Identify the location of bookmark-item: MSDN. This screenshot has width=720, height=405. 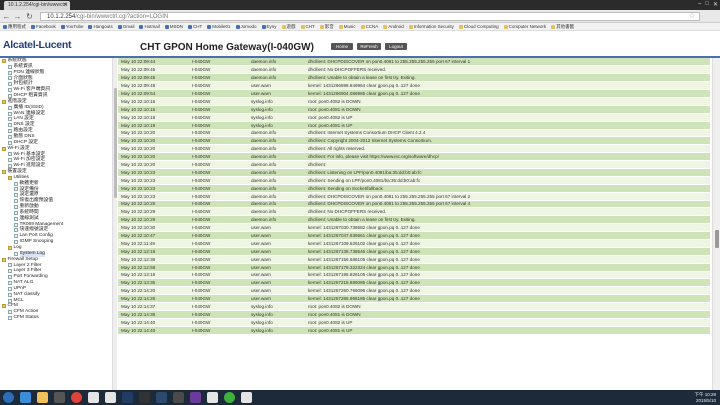
(173, 26).